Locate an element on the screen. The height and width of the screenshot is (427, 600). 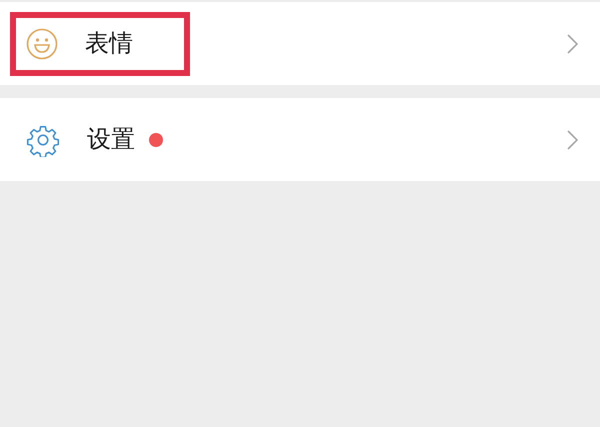
smiley-icon is located at coordinates (42, 44).